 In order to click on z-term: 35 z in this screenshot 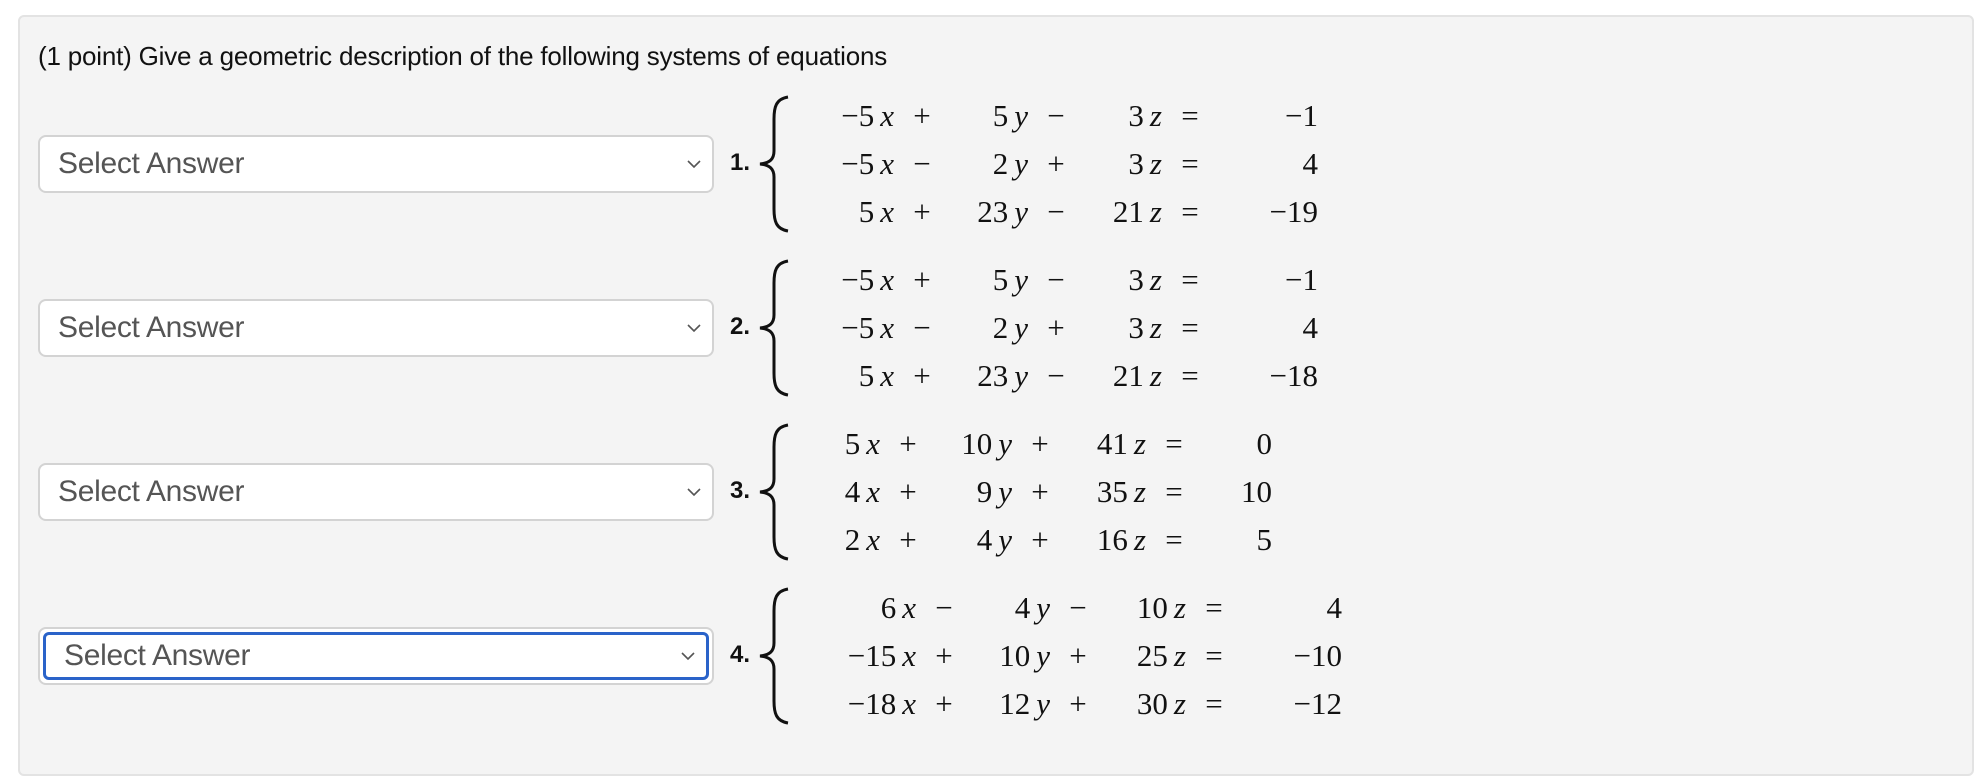, I will do `click(1107, 492)`.